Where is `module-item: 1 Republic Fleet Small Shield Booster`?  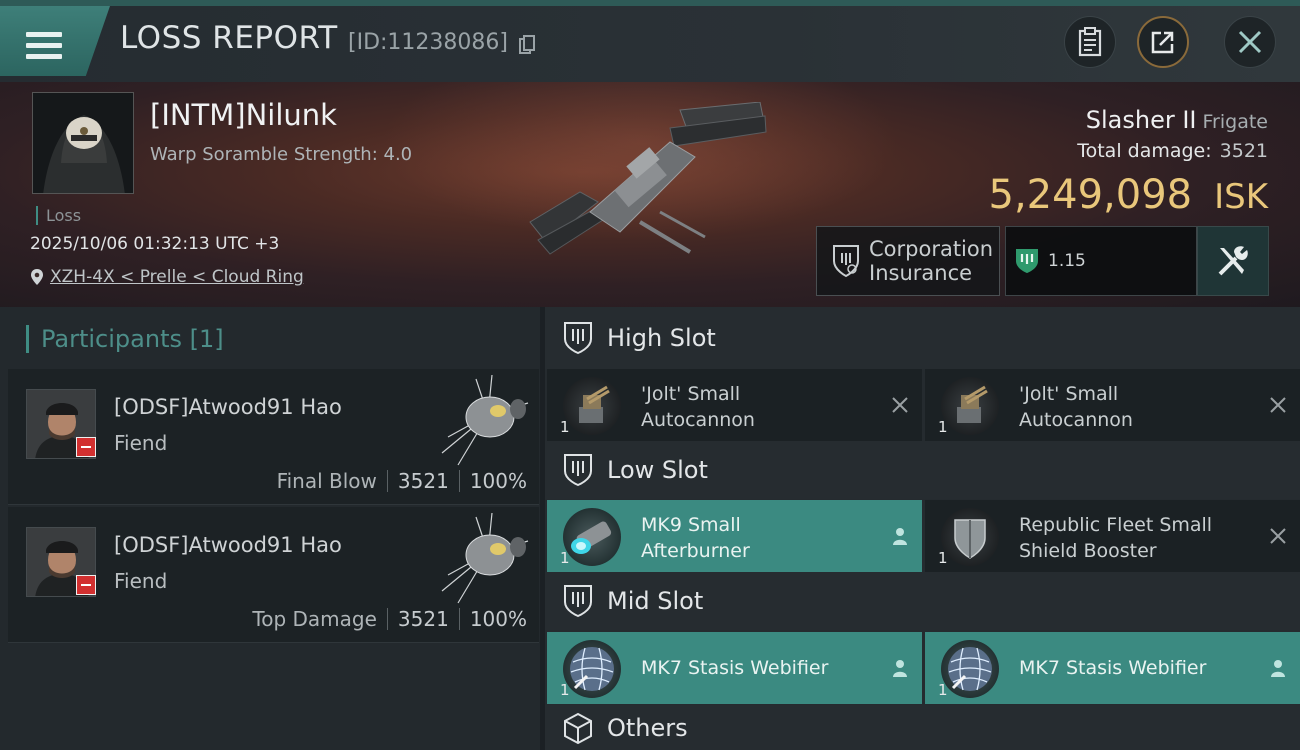 module-item: 1 Republic Fleet Small Shield Booster is located at coordinates (1112, 536).